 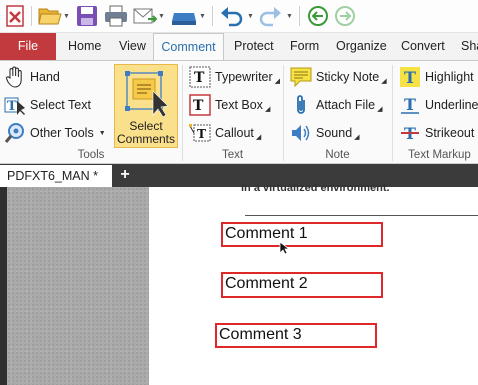 I want to click on left-edge, so click(x=3, y=286).